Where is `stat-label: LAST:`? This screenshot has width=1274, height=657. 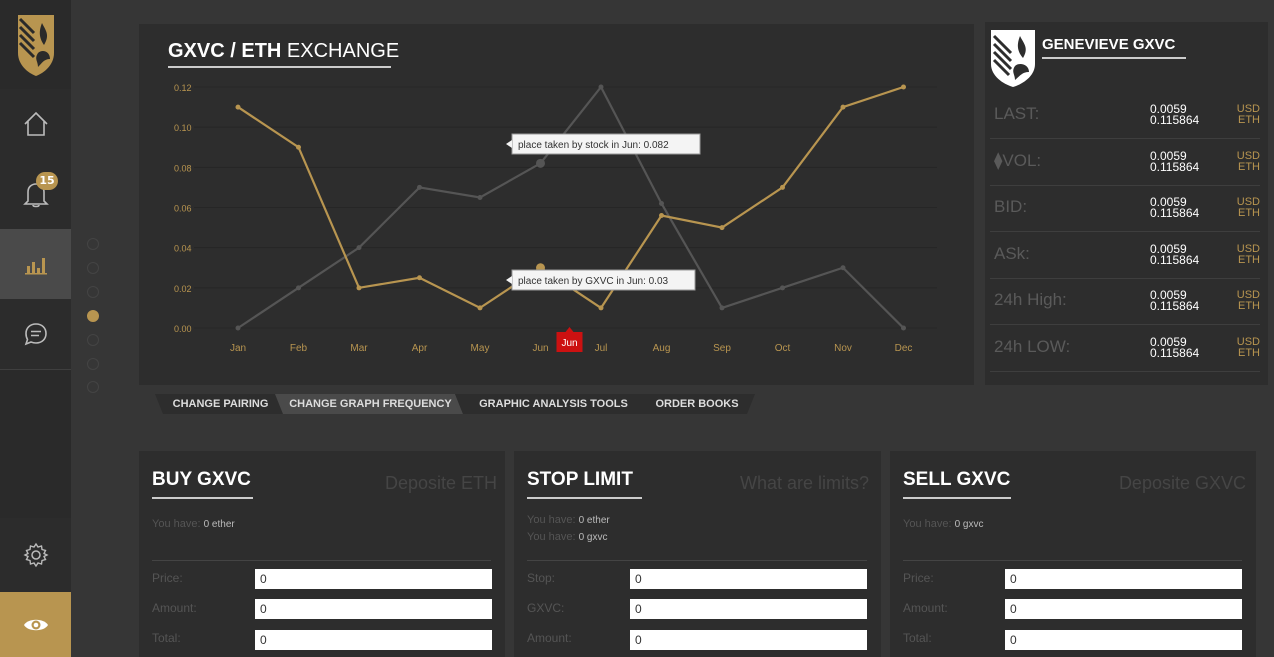
stat-label: LAST: is located at coordinates (1017, 113).